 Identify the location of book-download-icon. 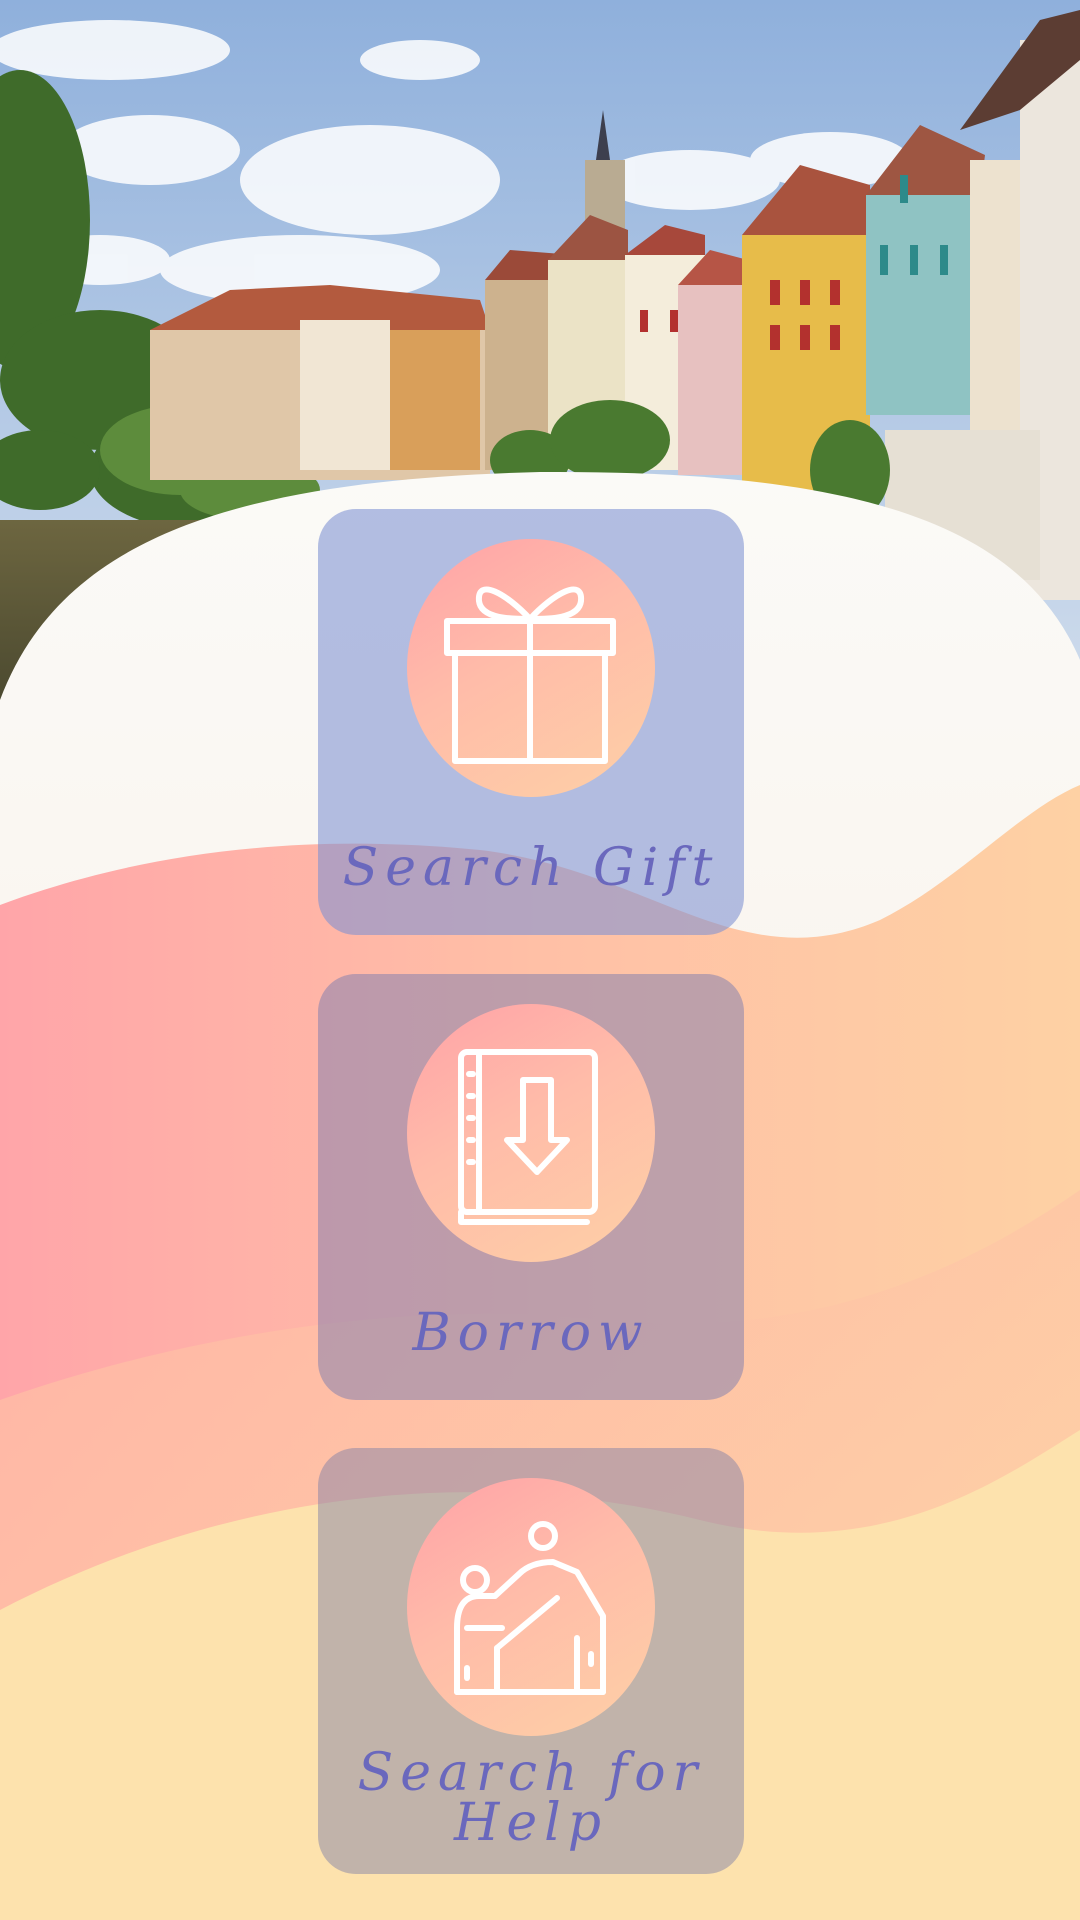
(528, 1137).